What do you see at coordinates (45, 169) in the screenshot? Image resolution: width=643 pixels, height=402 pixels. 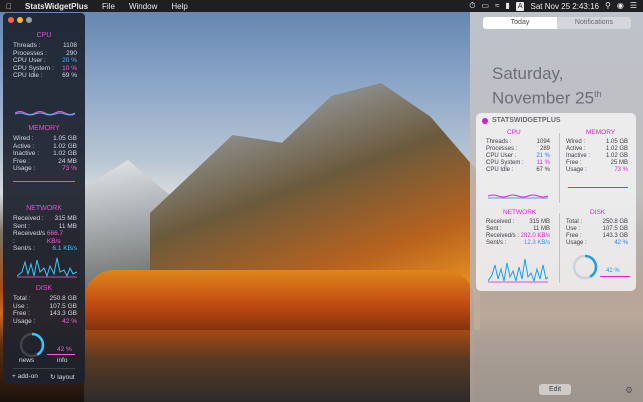 I see `stat-row: Usage : 73 %` at bounding box center [45, 169].